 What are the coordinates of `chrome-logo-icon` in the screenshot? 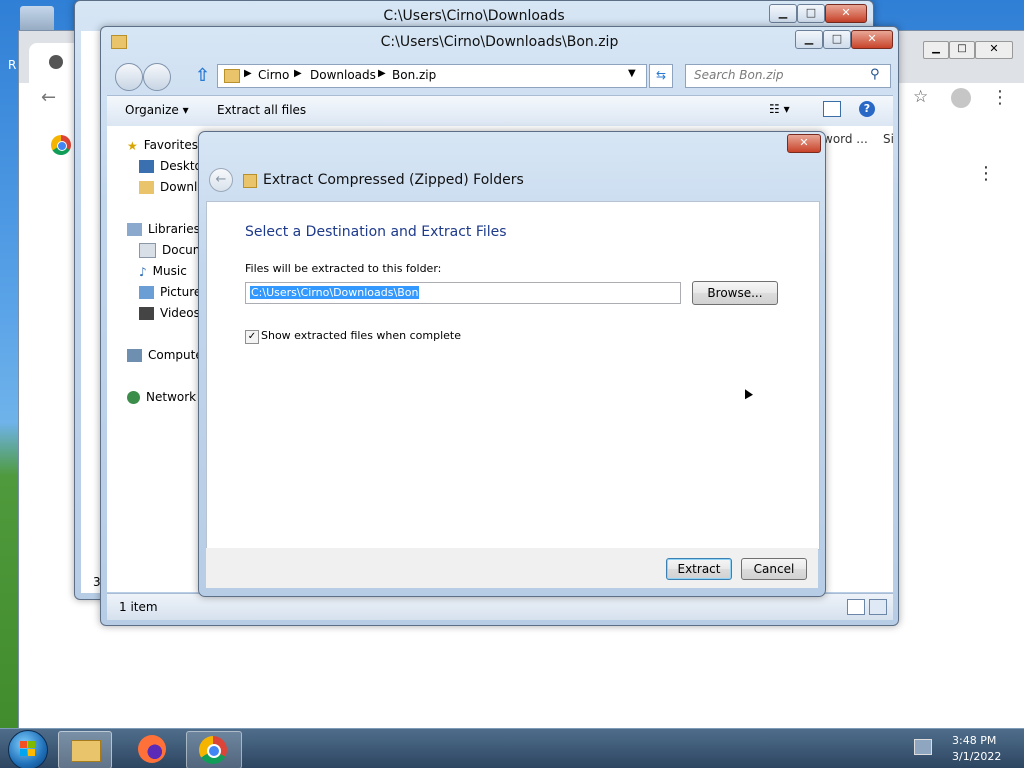 It's located at (61, 145).